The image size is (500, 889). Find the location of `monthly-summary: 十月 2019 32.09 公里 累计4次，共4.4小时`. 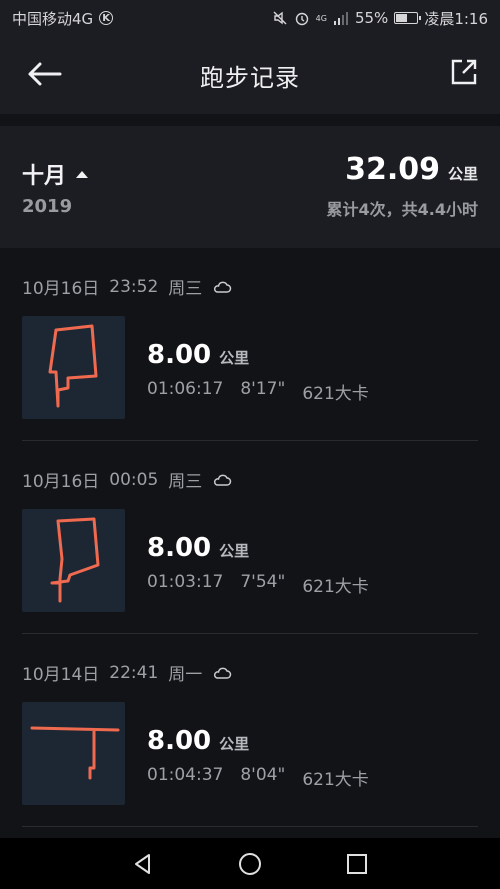

monthly-summary: 十月 2019 32.09 公里 累计4次，共4.4小时 is located at coordinates (250, 187).